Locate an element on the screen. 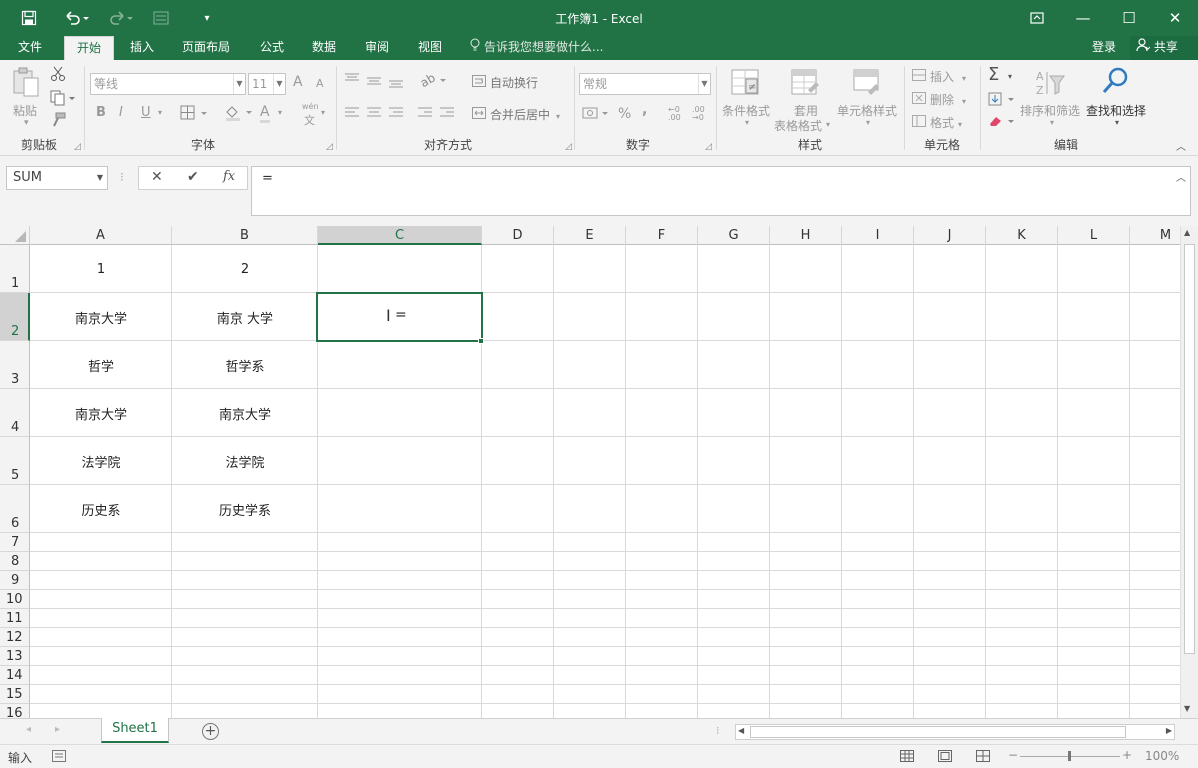 The image size is (1198, 768). copy-icon is located at coordinates (63, 99).